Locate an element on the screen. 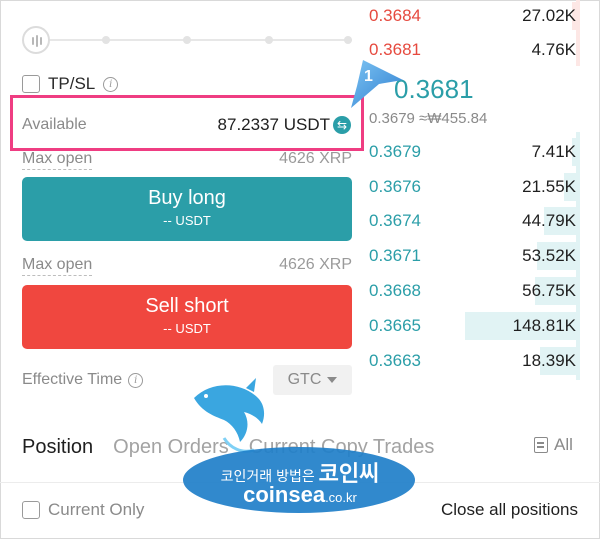 This screenshot has height=539, width=600. sell-short-label: Sell short is located at coordinates (187, 306).